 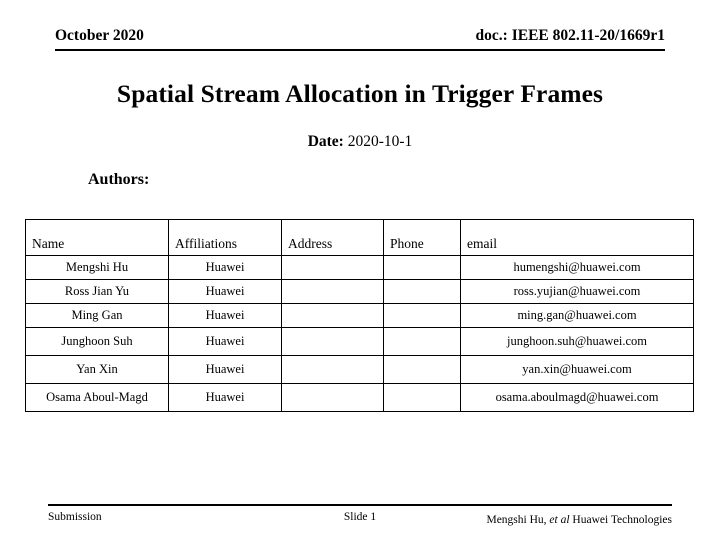 I want to click on column-header-address: Address, so click(x=332, y=237).